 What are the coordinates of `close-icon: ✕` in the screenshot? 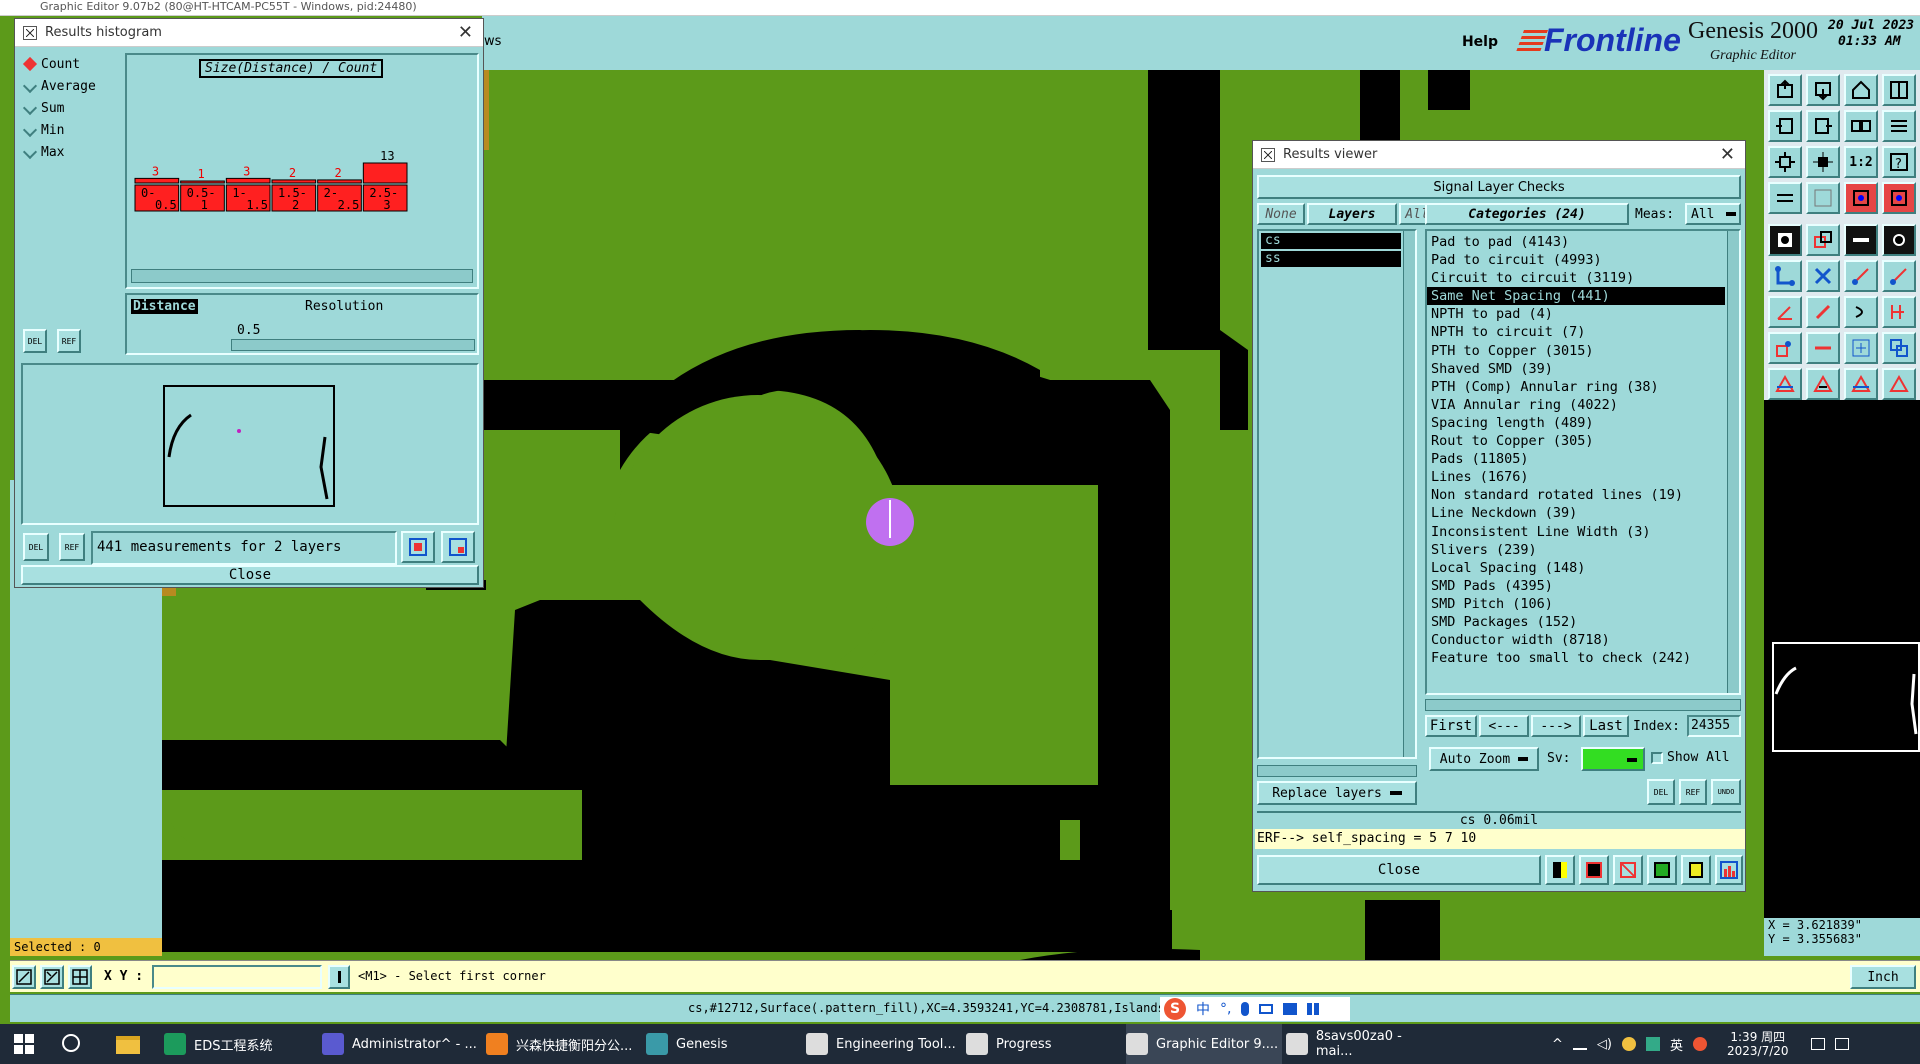 It's located at (1727, 154).